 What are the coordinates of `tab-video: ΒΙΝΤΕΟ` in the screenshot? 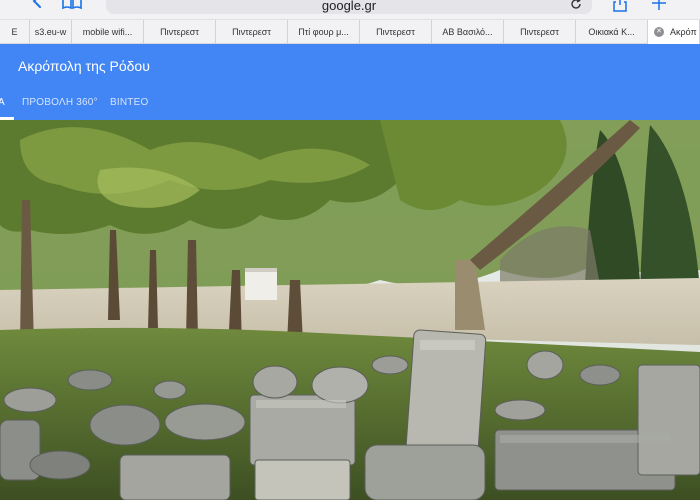 It's located at (129, 102).